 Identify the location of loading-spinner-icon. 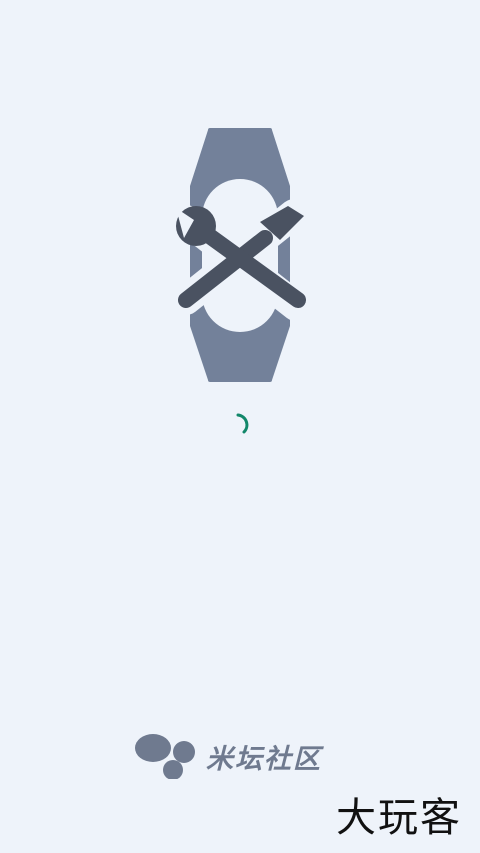
(242, 423).